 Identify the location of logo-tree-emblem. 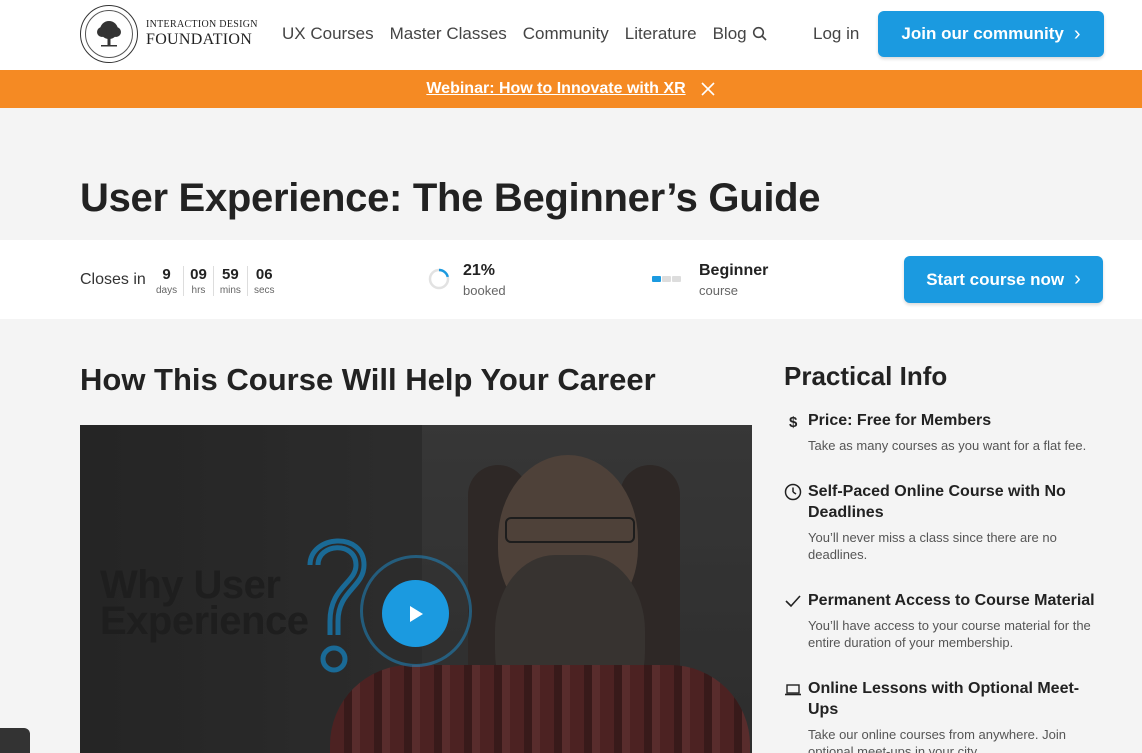
(109, 34).